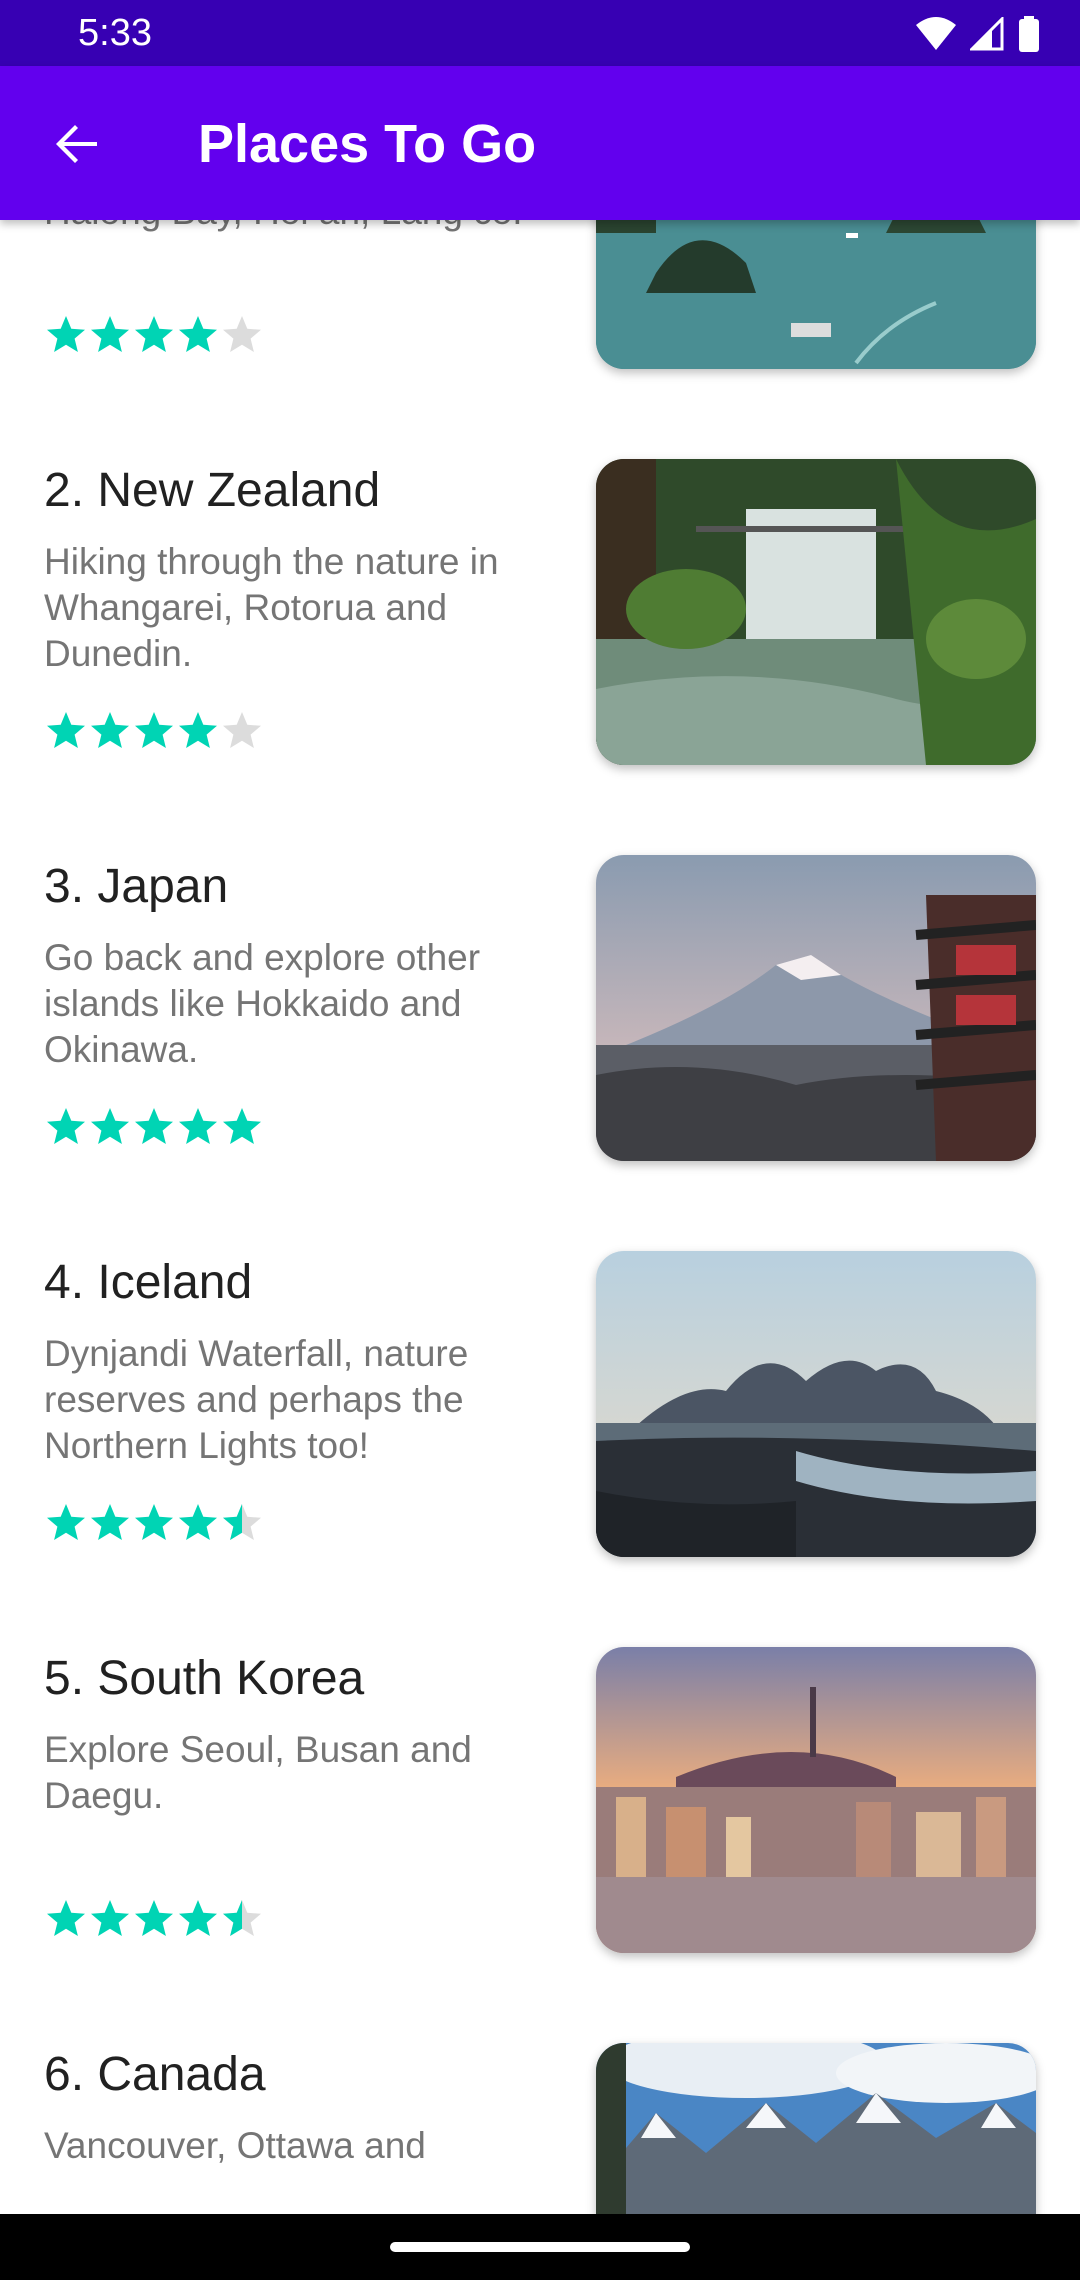  What do you see at coordinates (136, 886) in the screenshot?
I see `place-title: 3. Japan` at bounding box center [136, 886].